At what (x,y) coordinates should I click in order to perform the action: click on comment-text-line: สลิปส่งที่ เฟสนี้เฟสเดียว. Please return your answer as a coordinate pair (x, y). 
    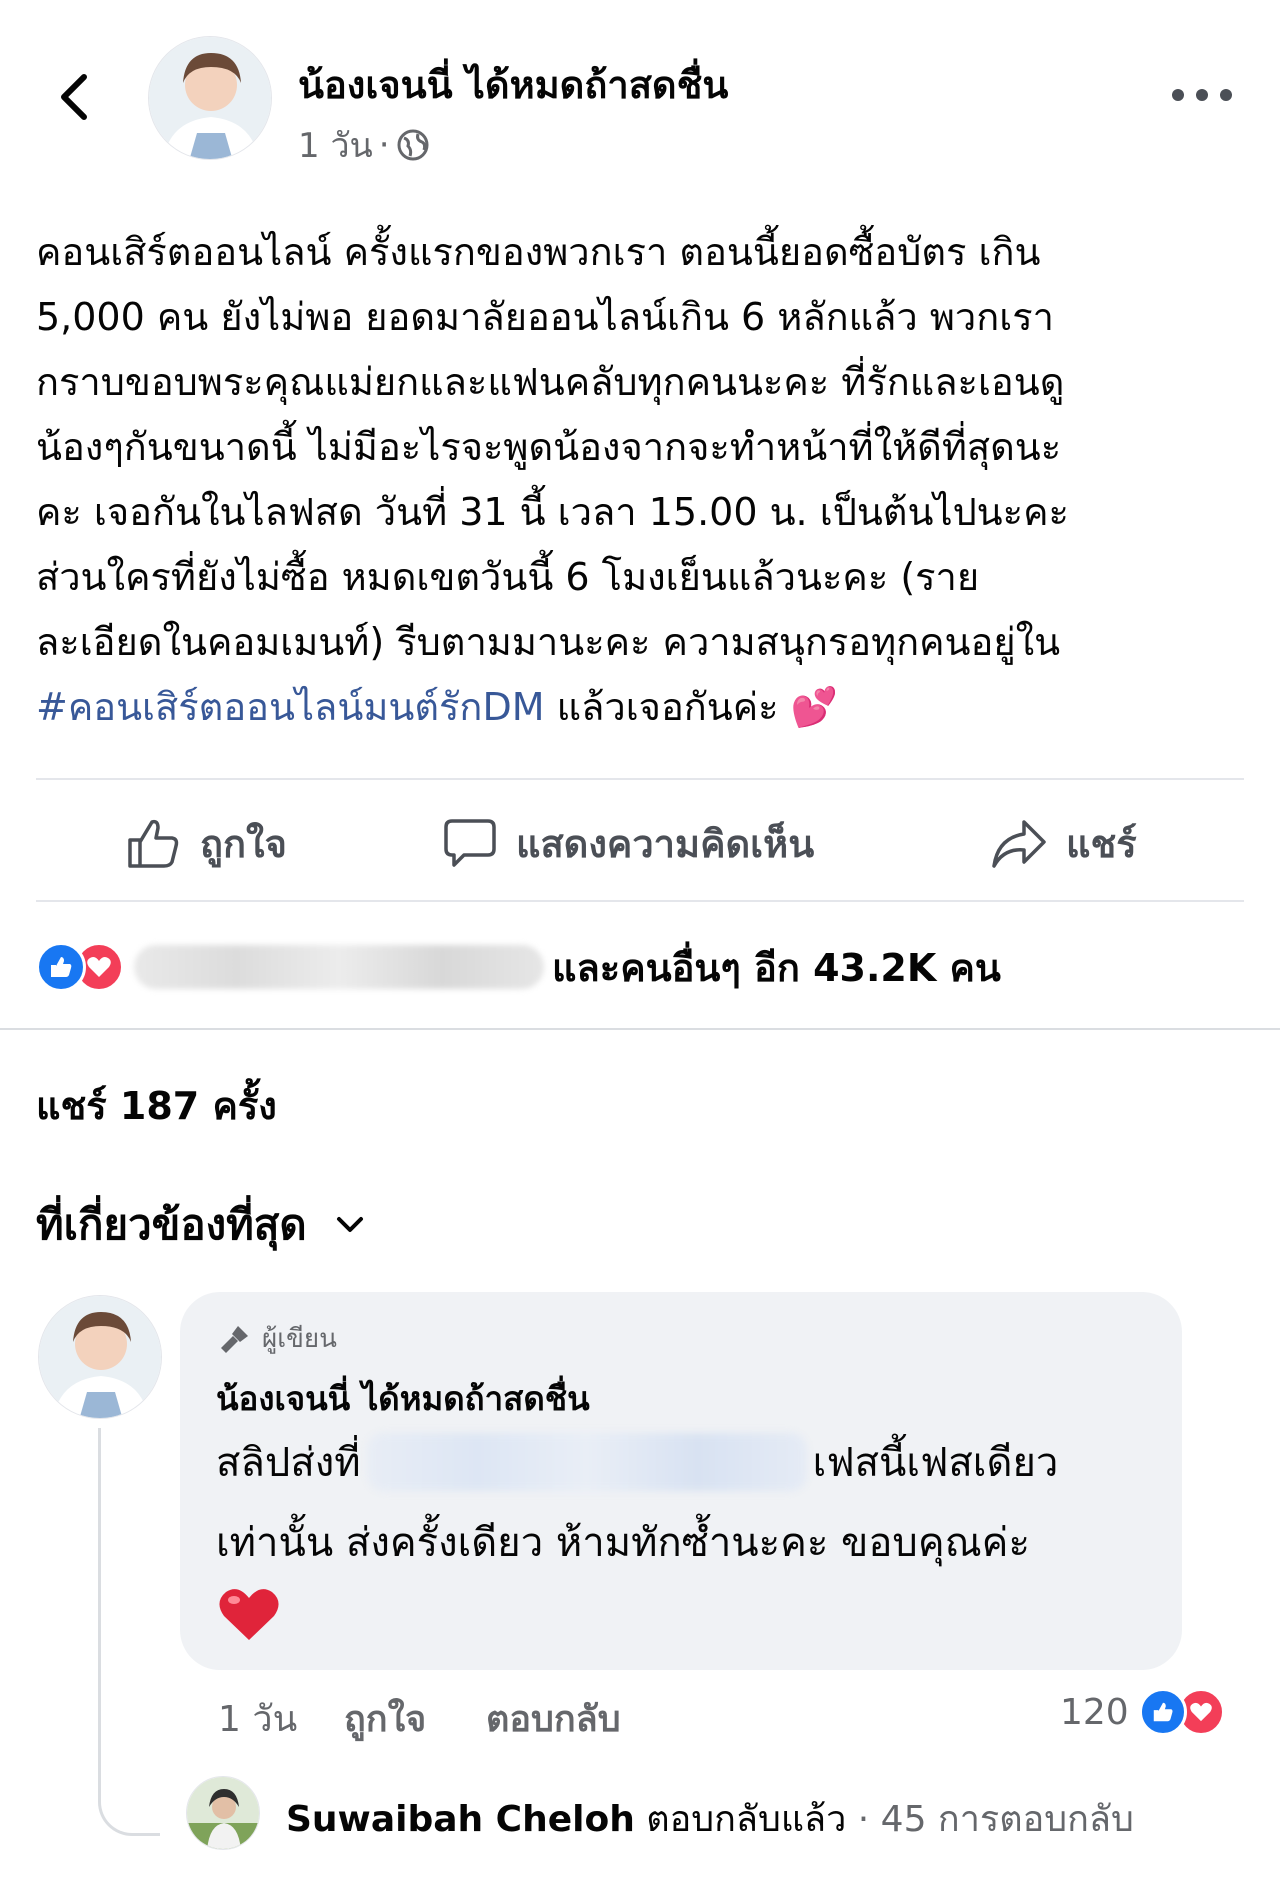
    Looking at the image, I should click on (637, 1462).